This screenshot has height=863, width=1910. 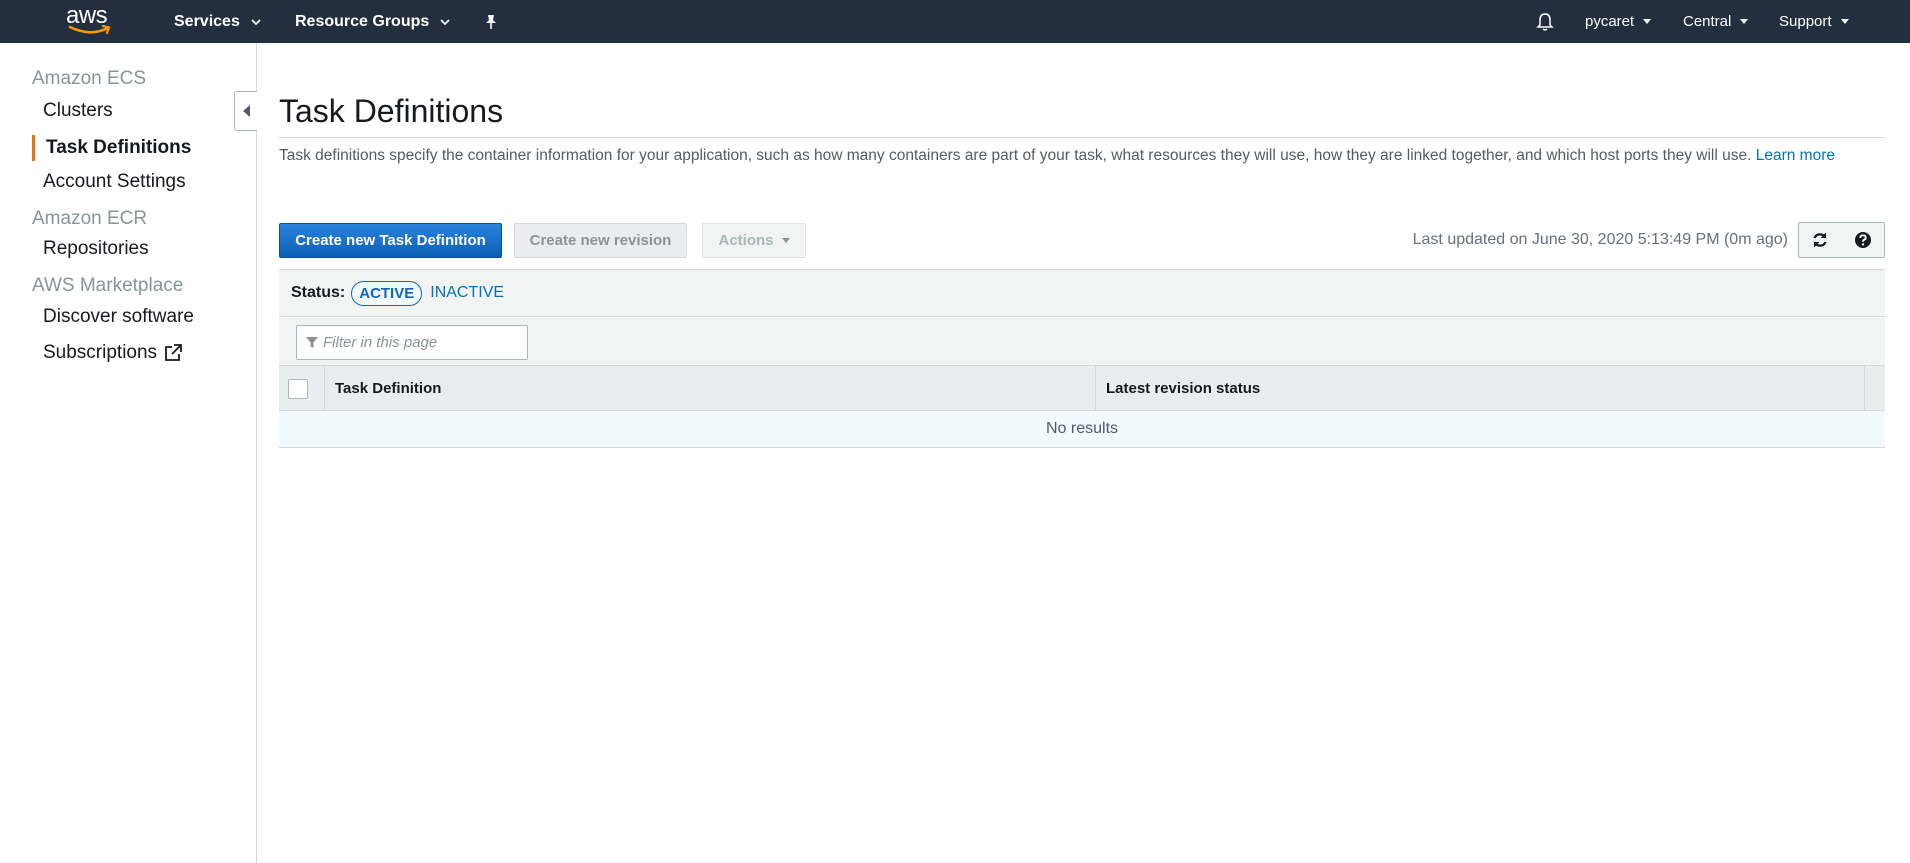 I want to click on support-label: Support, so click(x=1805, y=21).